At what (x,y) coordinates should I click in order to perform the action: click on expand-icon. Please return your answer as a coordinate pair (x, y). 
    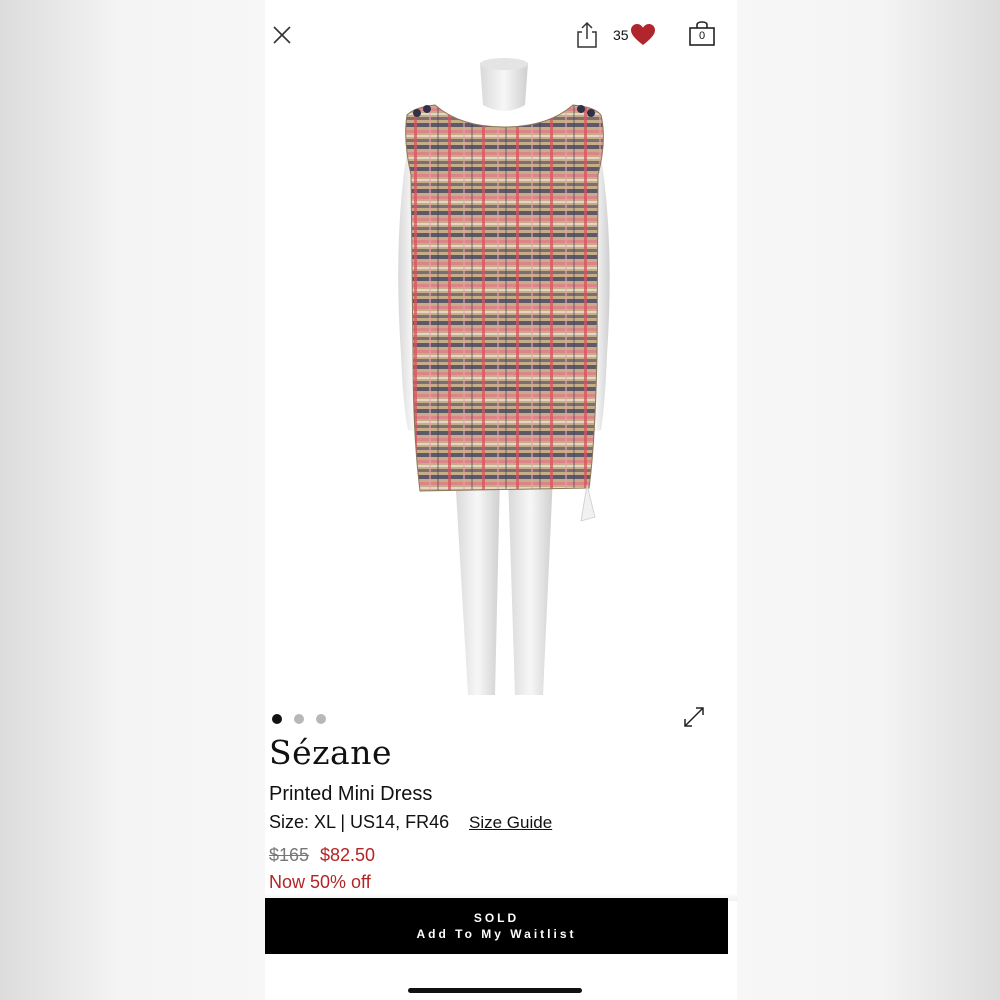
    Looking at the image, I should click on (694, 717).